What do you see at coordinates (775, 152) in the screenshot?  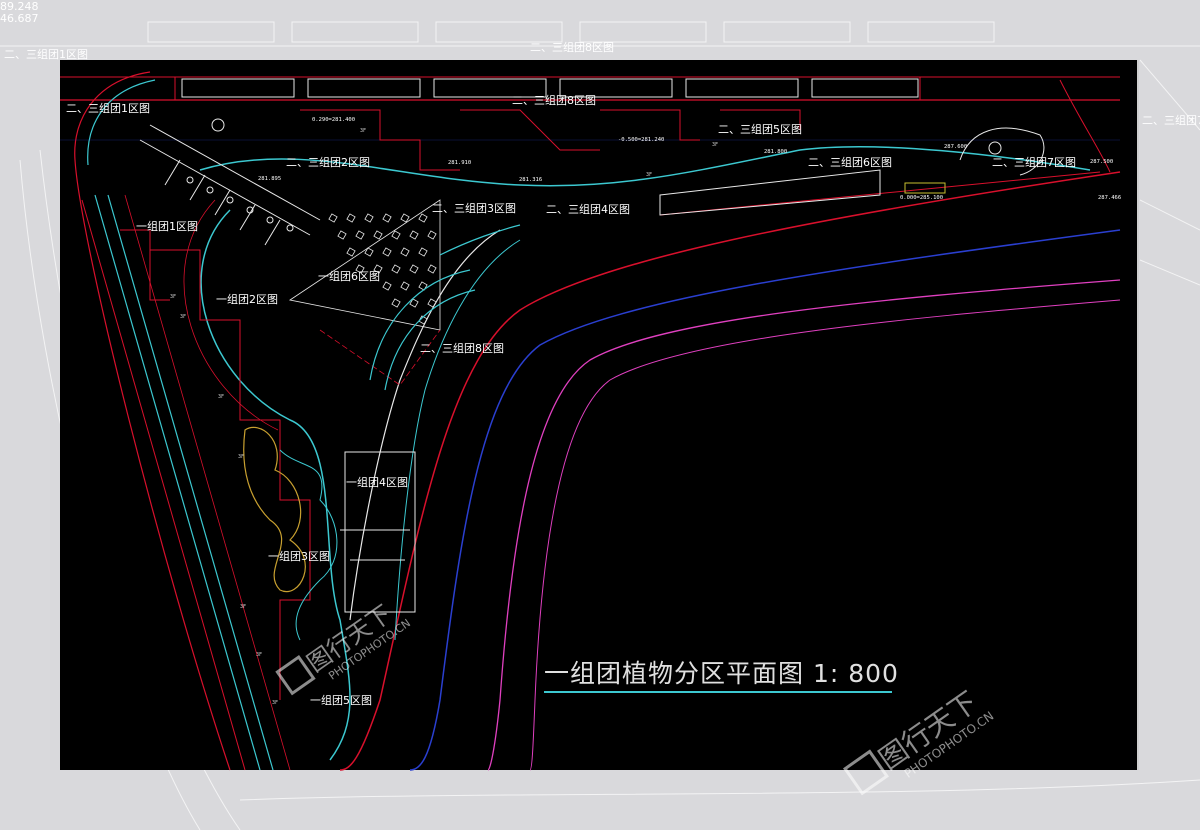 I see `elevation-note: 281.800` at bounding box center [775, 152].